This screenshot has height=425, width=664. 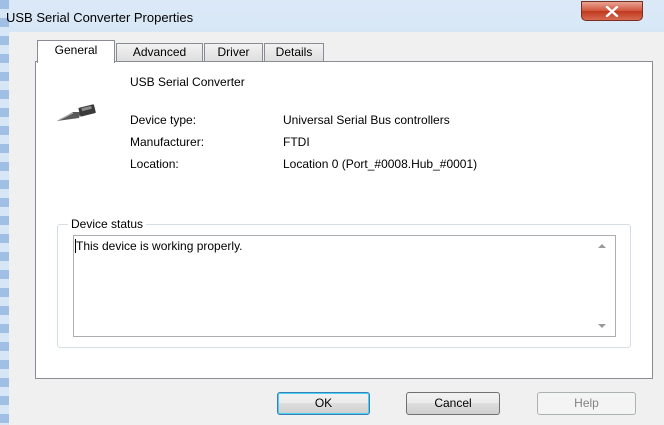 I want to click on close-button, so click(x=612, y=11).